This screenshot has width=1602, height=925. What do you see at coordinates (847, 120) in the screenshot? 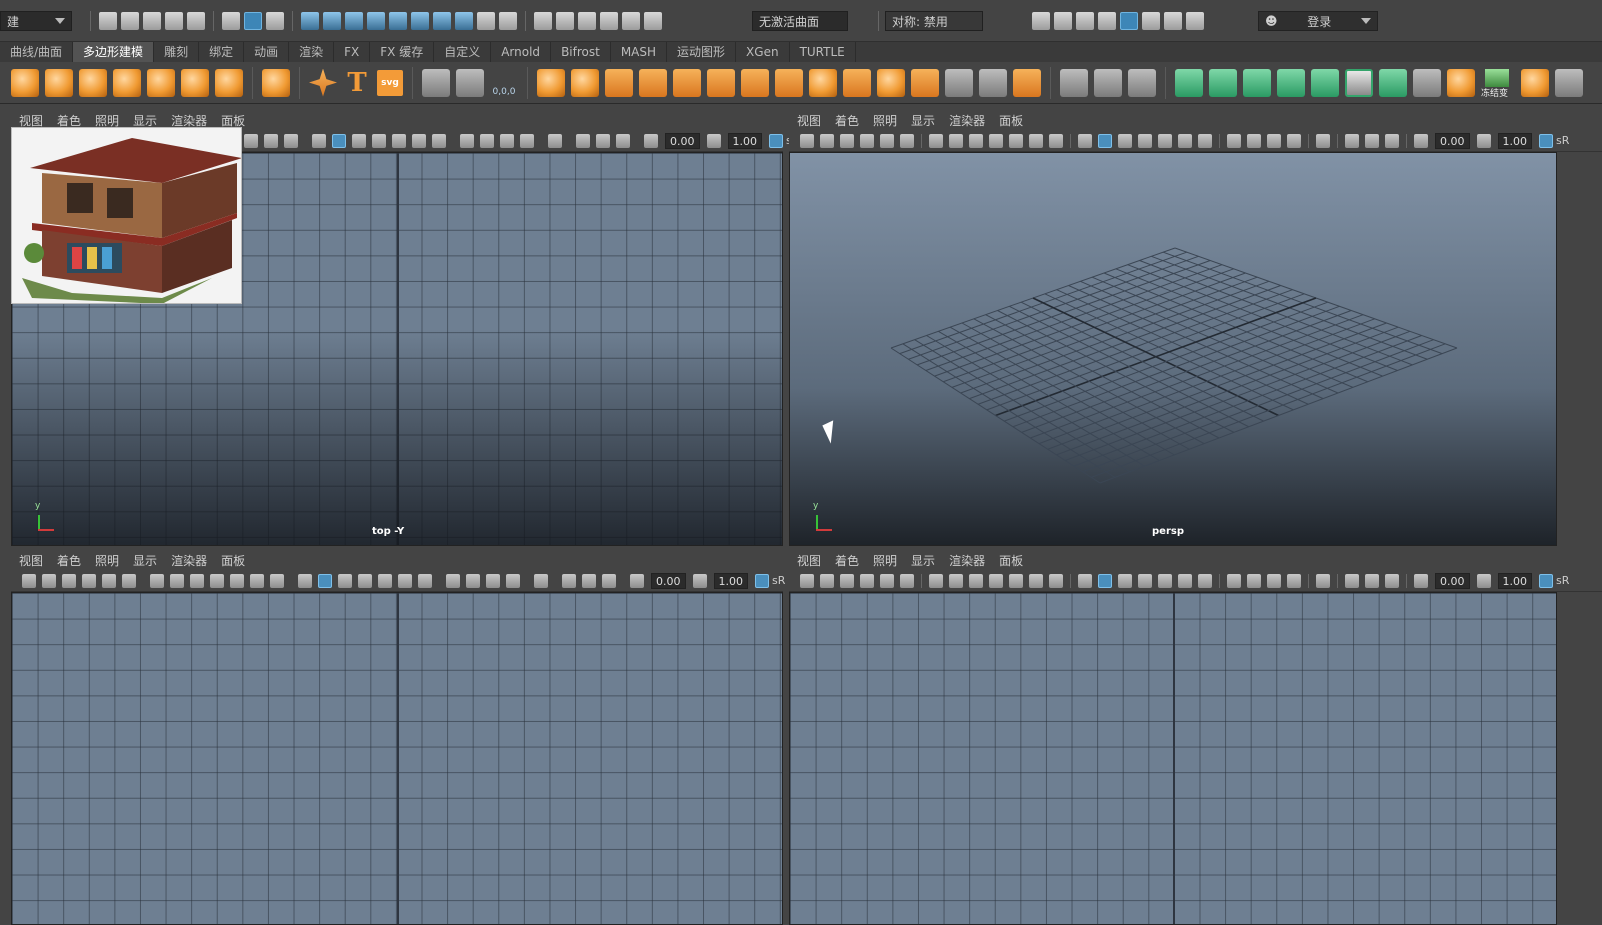
I see `menu-shading: 着色` at bounding box center [847, 120].